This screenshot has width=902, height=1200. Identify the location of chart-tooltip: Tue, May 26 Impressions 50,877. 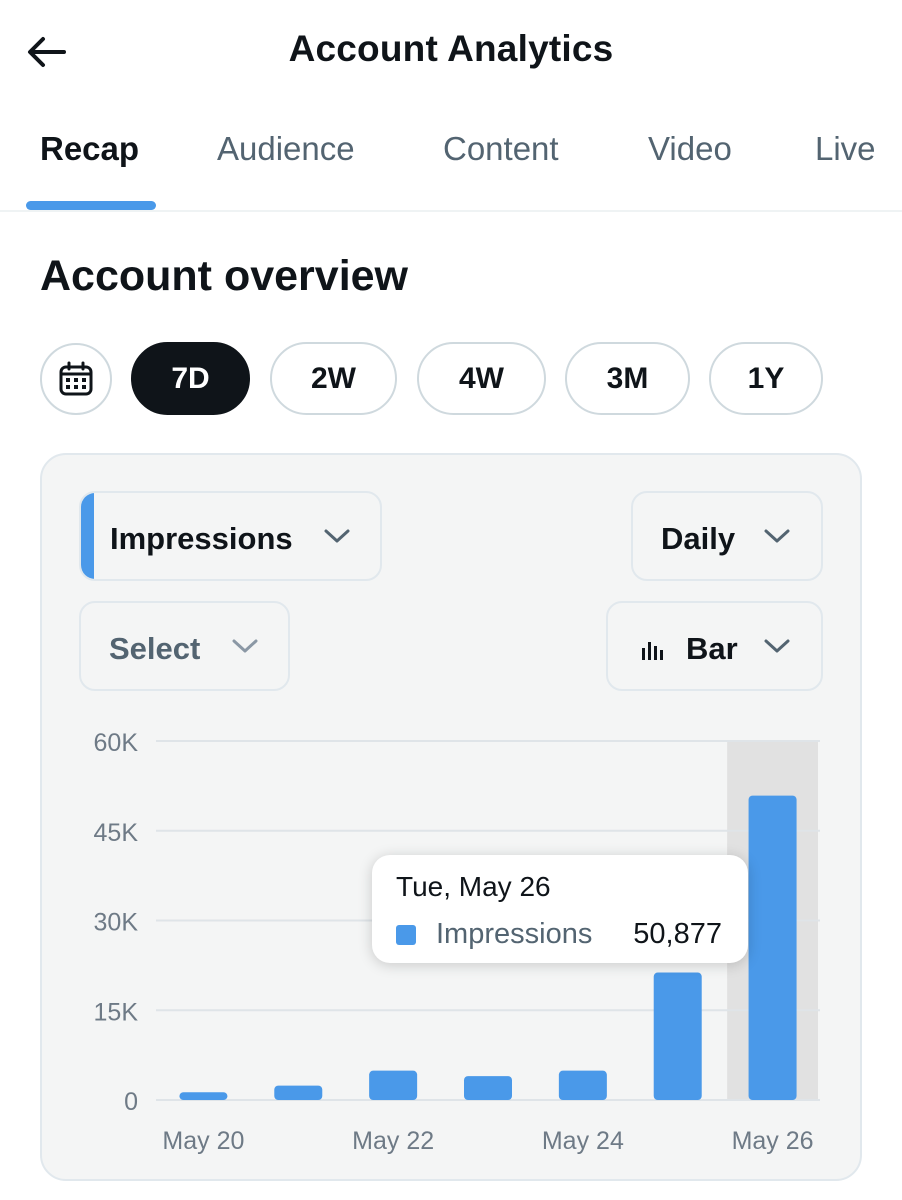
(560, 909).